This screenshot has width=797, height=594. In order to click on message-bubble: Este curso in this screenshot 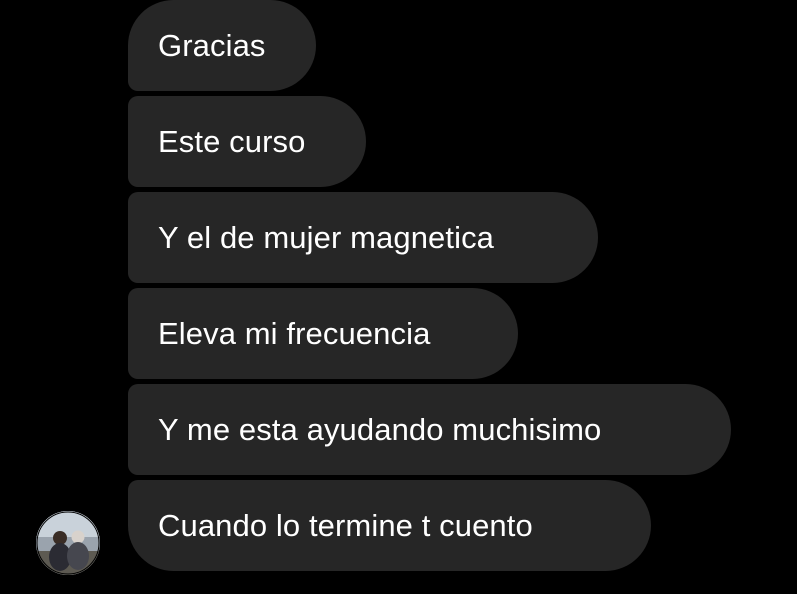, I will do `click(247, 141)`.